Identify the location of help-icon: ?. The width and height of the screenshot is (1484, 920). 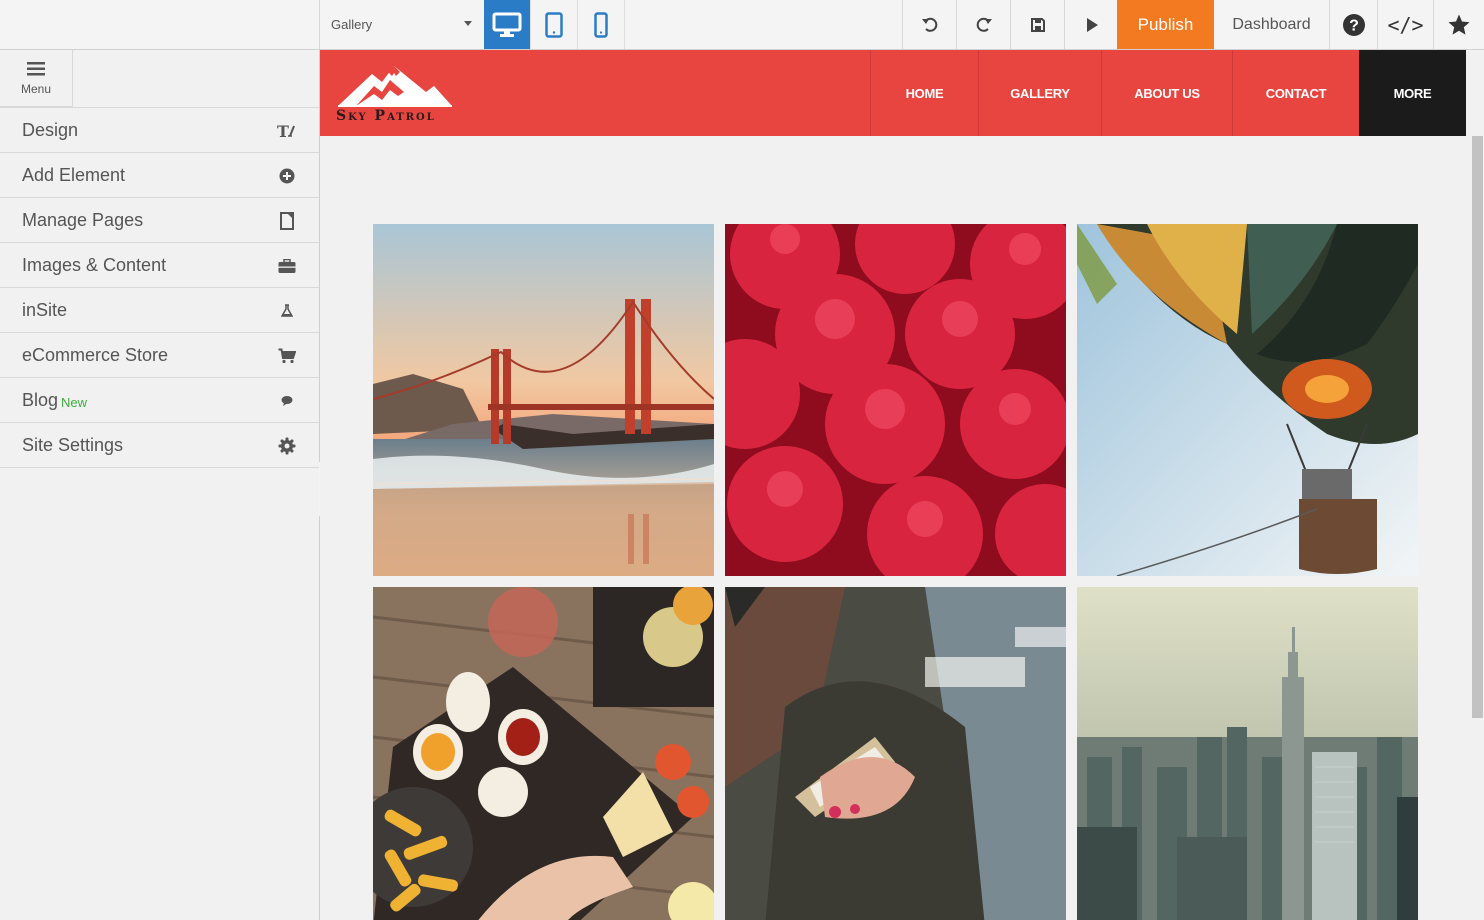
(1353, 24).